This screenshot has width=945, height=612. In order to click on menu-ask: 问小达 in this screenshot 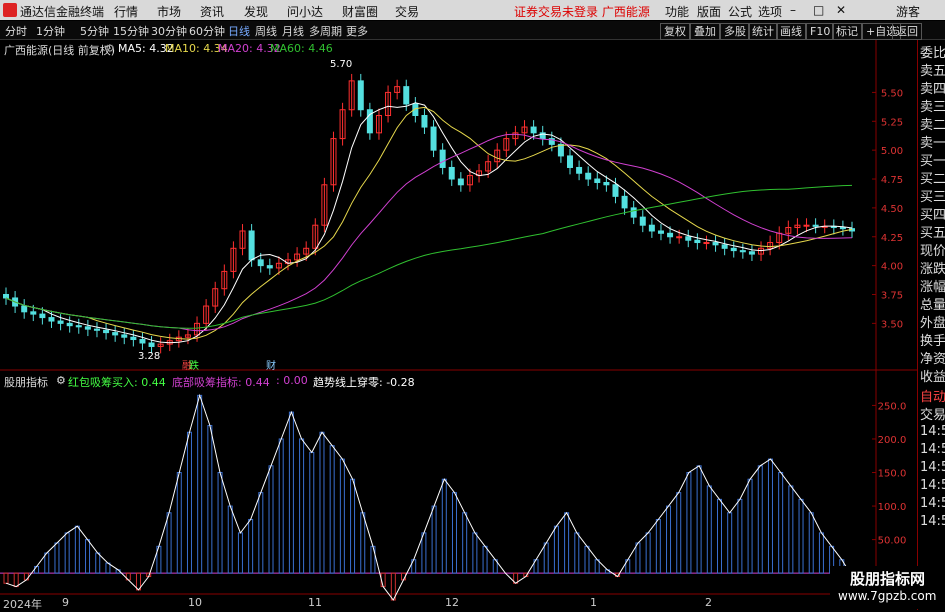, I will do `click(305, 11)`.